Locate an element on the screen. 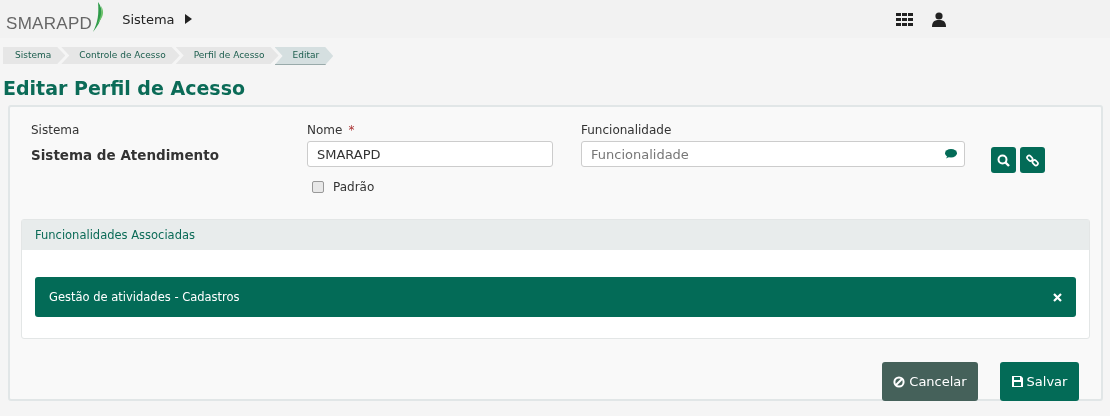  logo: SMARAPD is located at coordinates (56, 19).